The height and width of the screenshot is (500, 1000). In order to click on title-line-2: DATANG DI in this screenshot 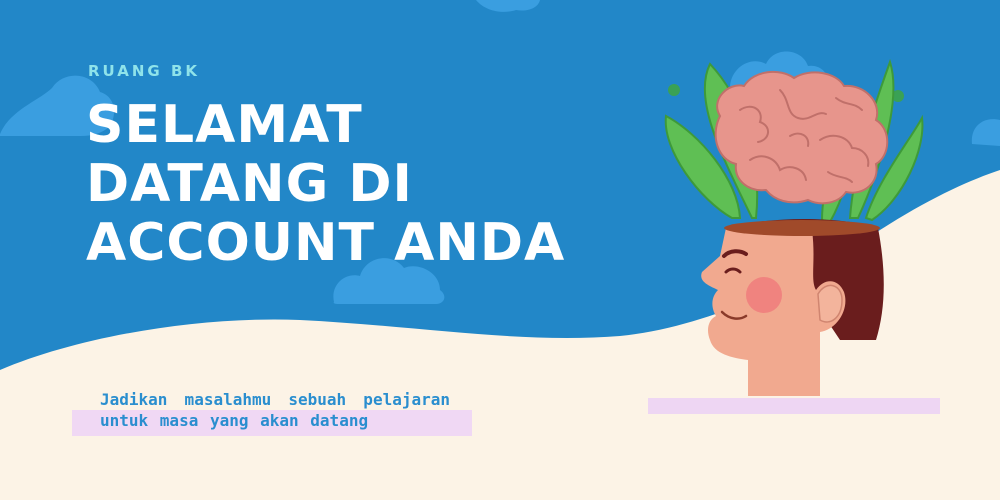, I will do `click(249, 184)`.